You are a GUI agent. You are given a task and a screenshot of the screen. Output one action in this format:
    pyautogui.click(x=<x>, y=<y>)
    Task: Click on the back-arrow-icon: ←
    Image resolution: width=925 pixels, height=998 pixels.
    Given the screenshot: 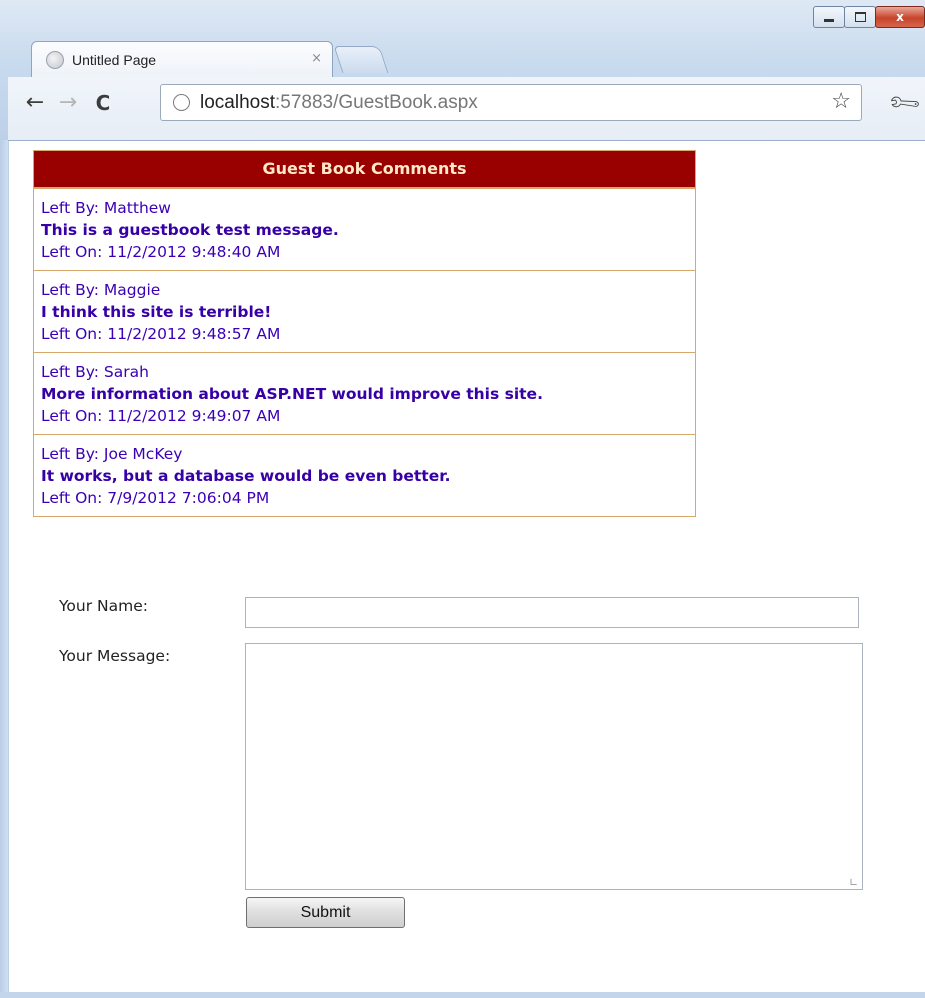 What is the action you would take?
    pyautogui.click(x=35, y=103)
    